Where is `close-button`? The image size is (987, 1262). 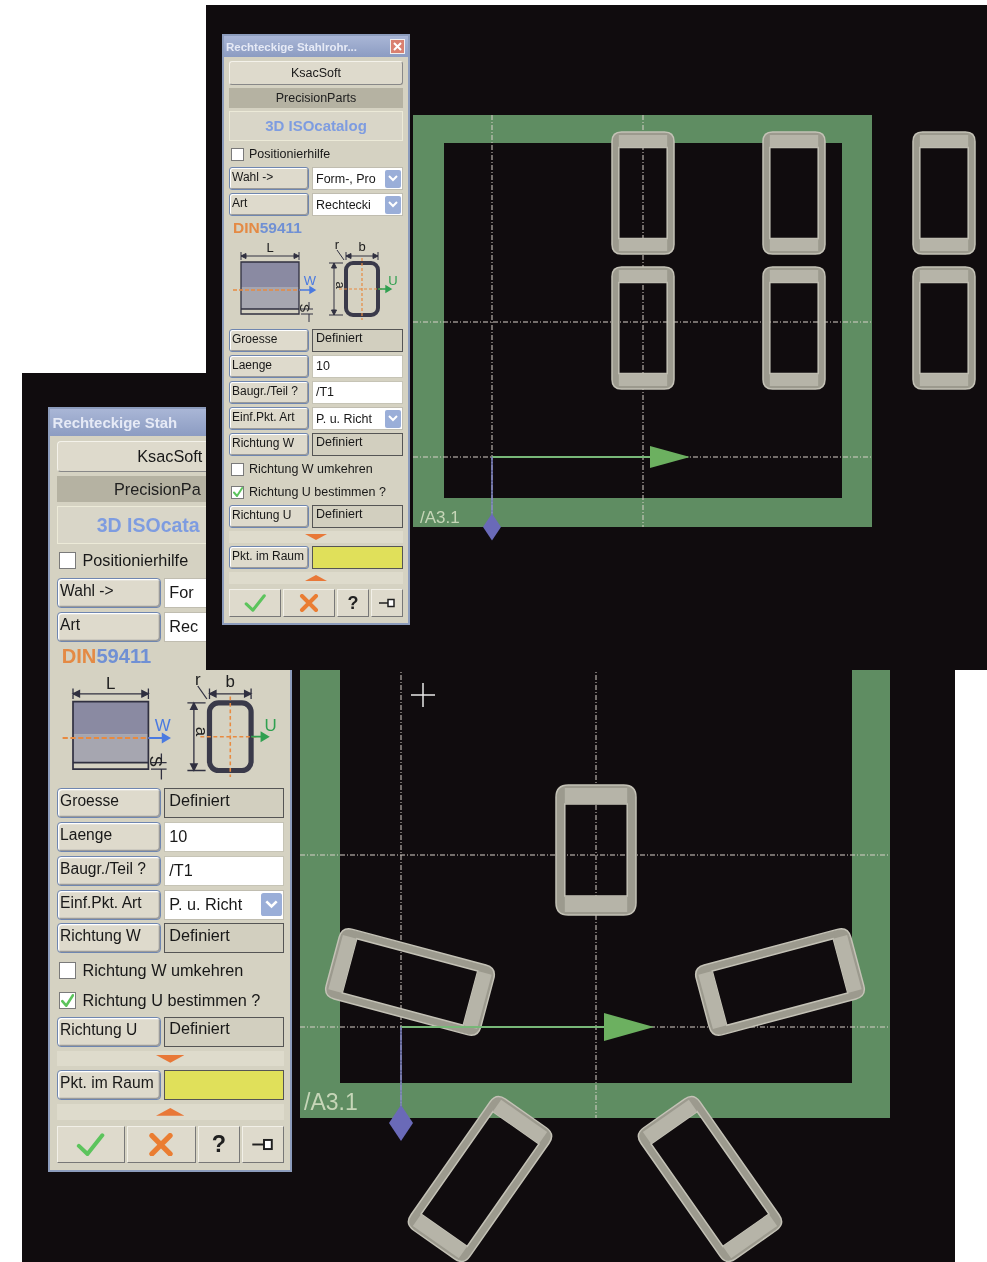 close-button is located at coordinates (397, 46).